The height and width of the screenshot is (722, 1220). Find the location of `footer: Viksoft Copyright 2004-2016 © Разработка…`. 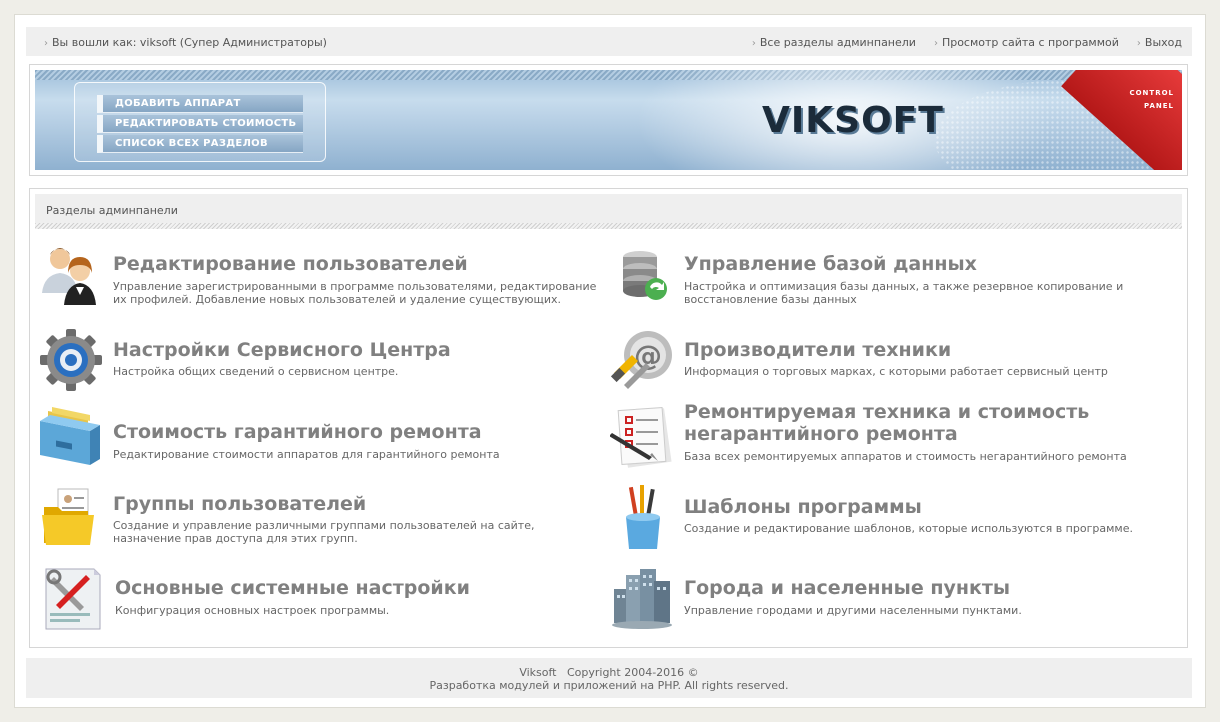

footer: Viksoft Copyright 2004-2016 © Разработка… is located at coordinates (609, 678).